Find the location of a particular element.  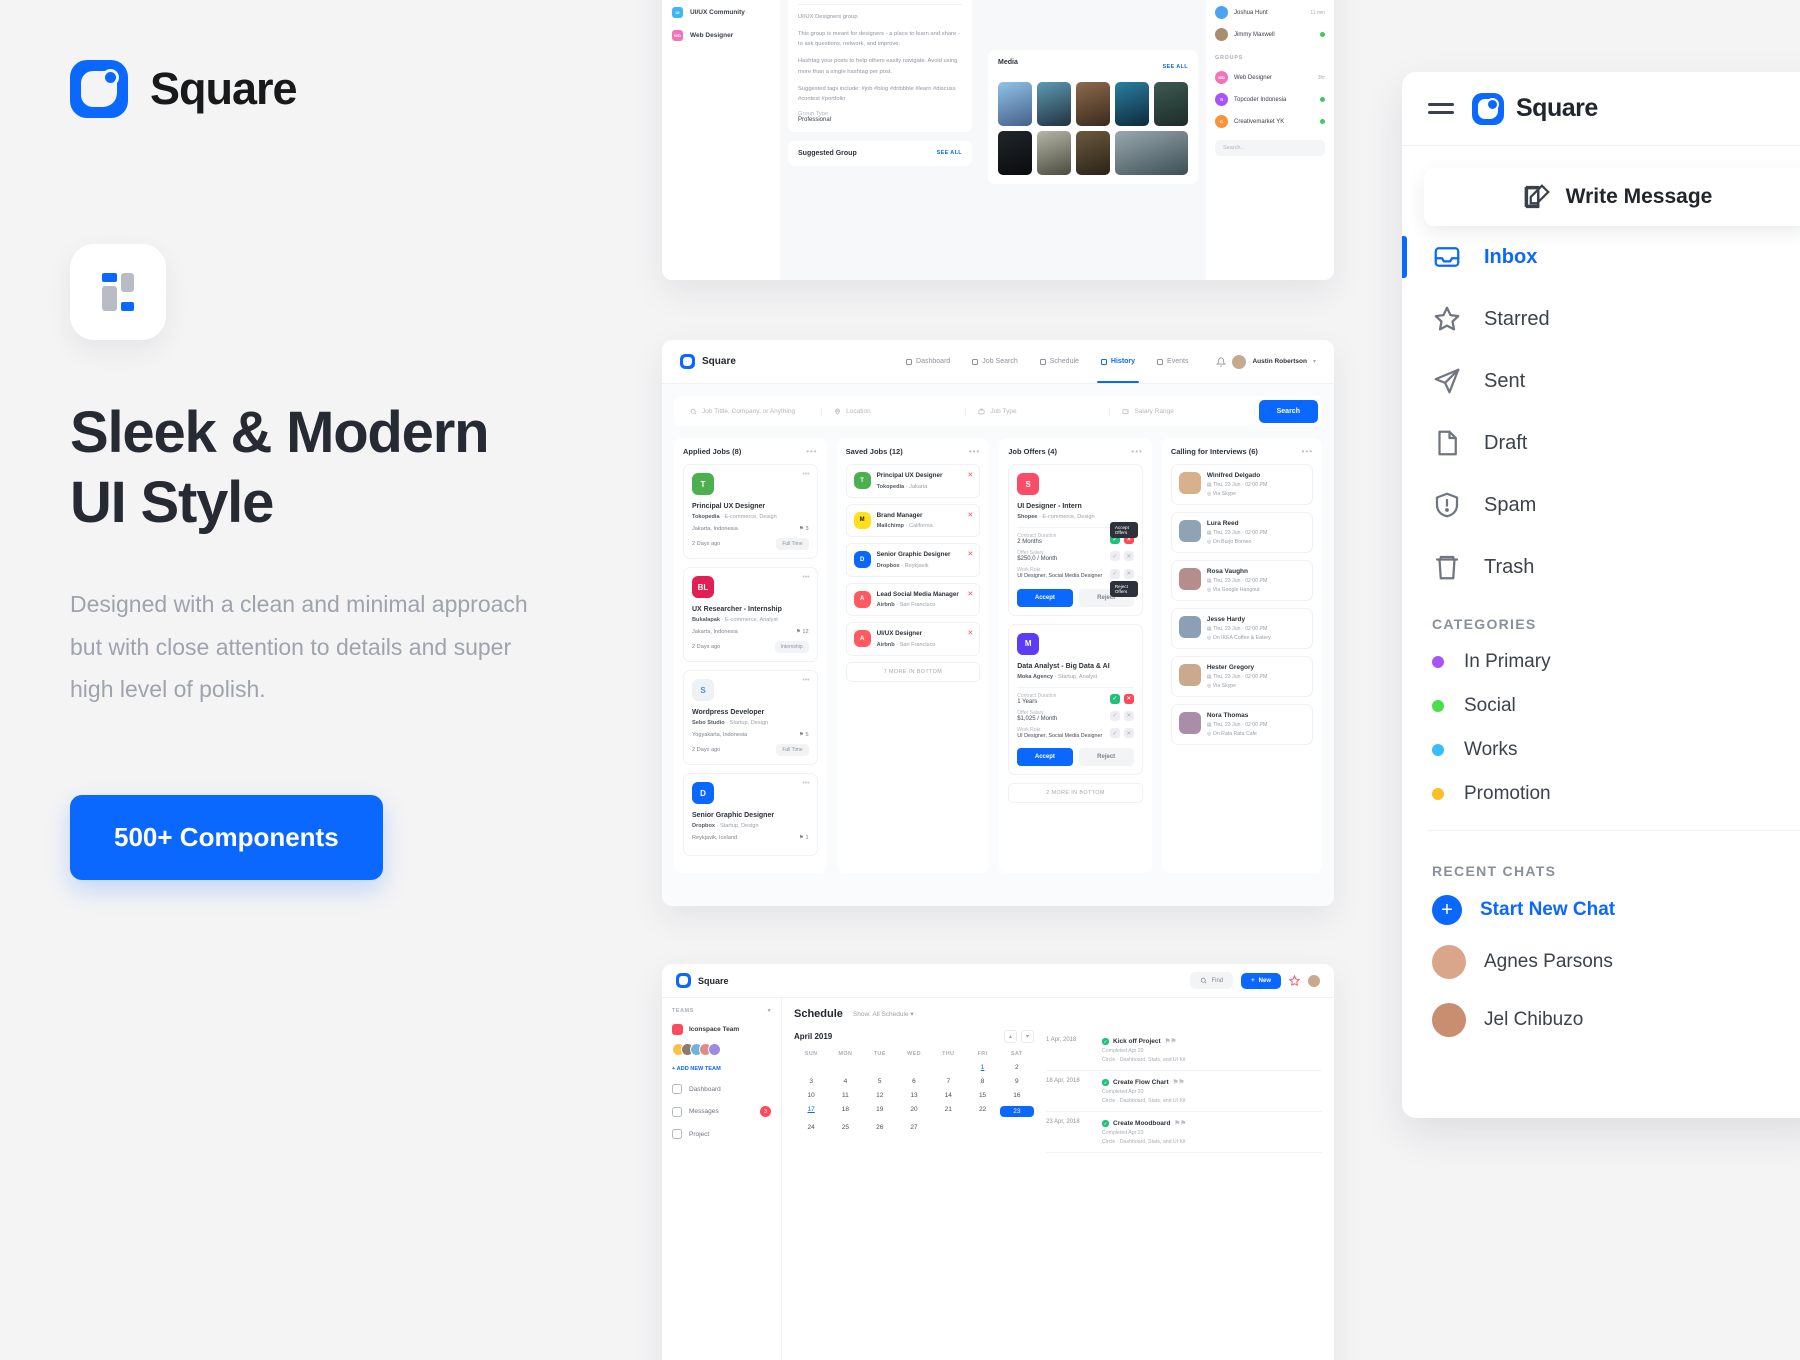

calendar-day: 25 is located at coordinates (845, 1127).